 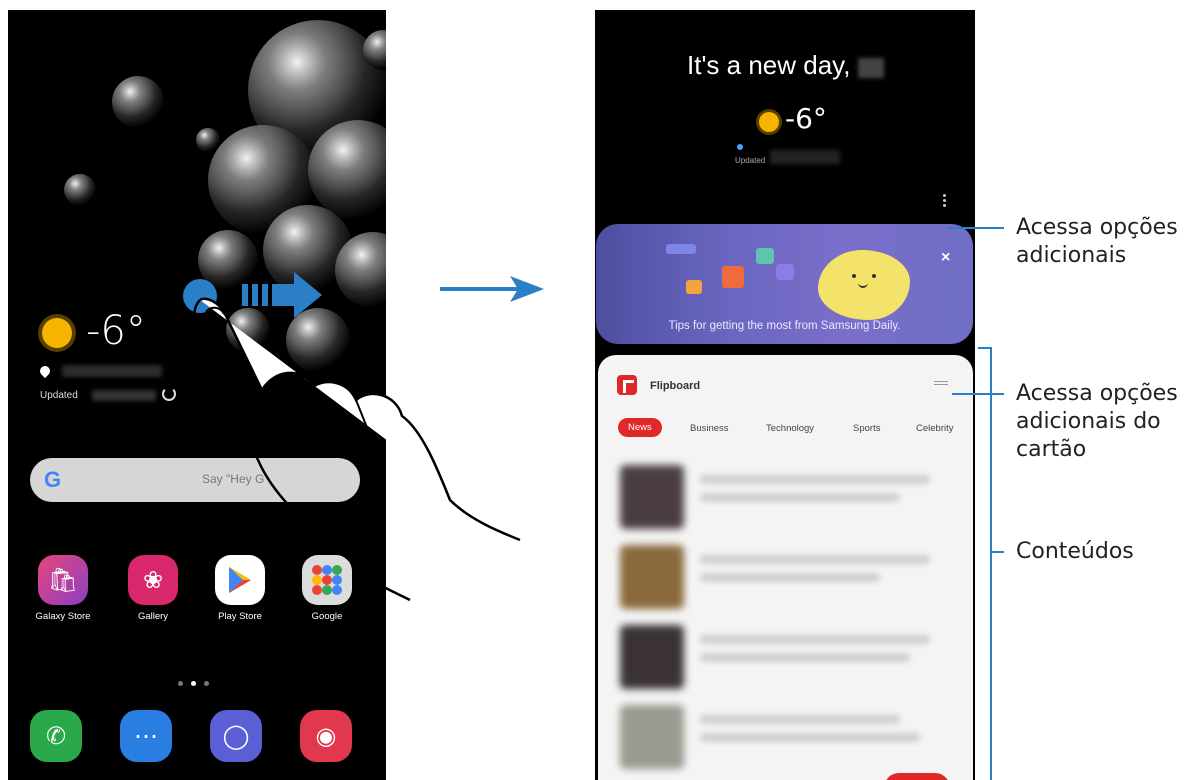 I want to click on callout-card-options-line, so click(x=978, y=394).